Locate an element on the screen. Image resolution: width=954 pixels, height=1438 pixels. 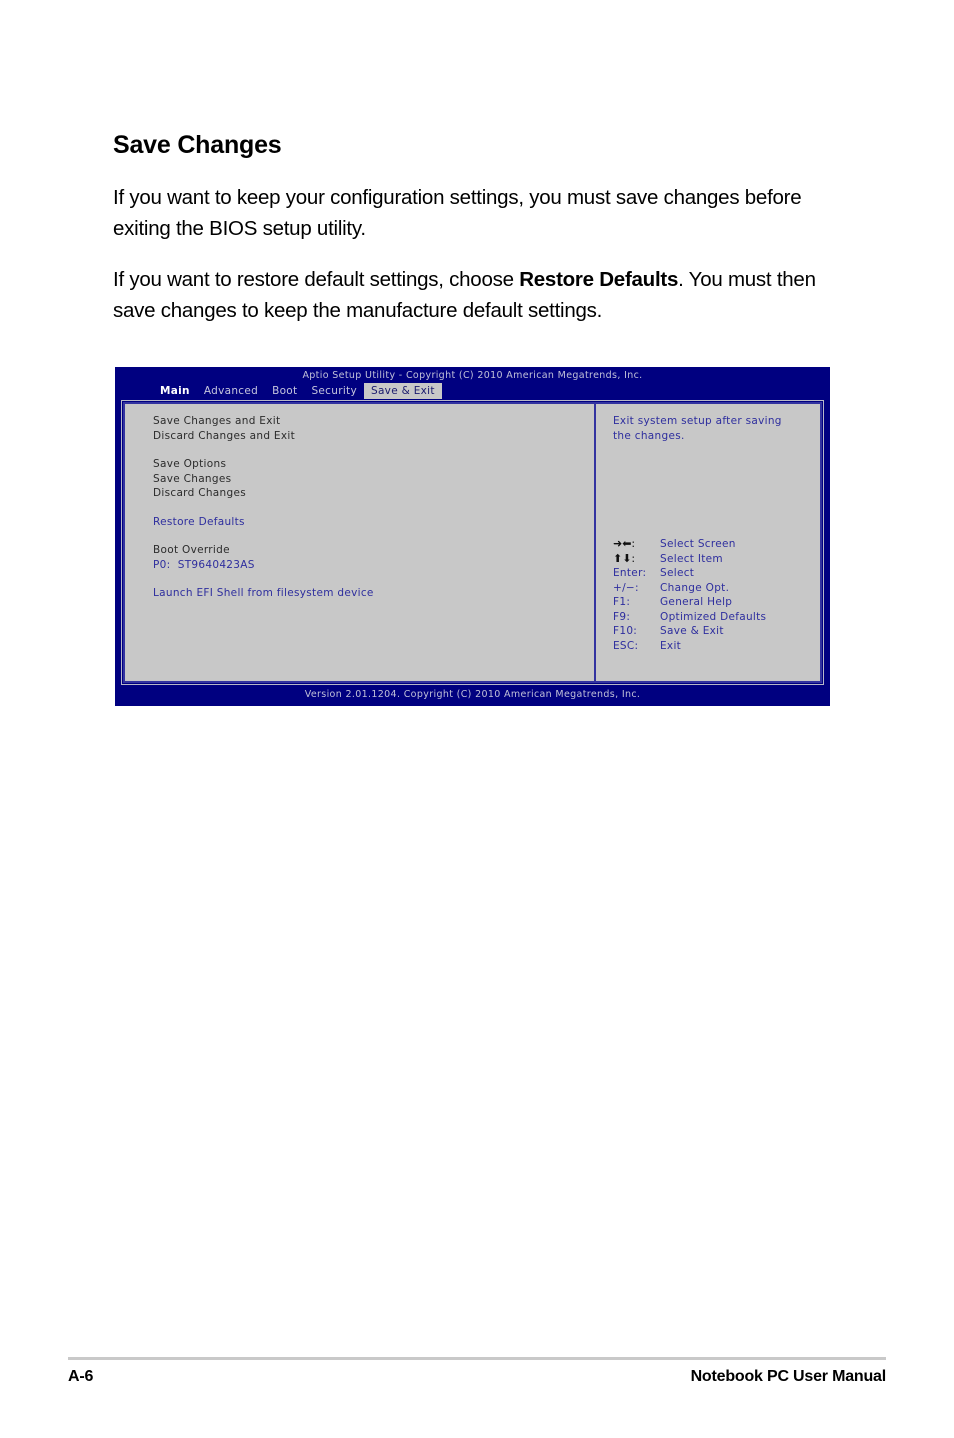
key-legend-row-f9: F9: Optimized Defaults is located at coordinates (689, 617).